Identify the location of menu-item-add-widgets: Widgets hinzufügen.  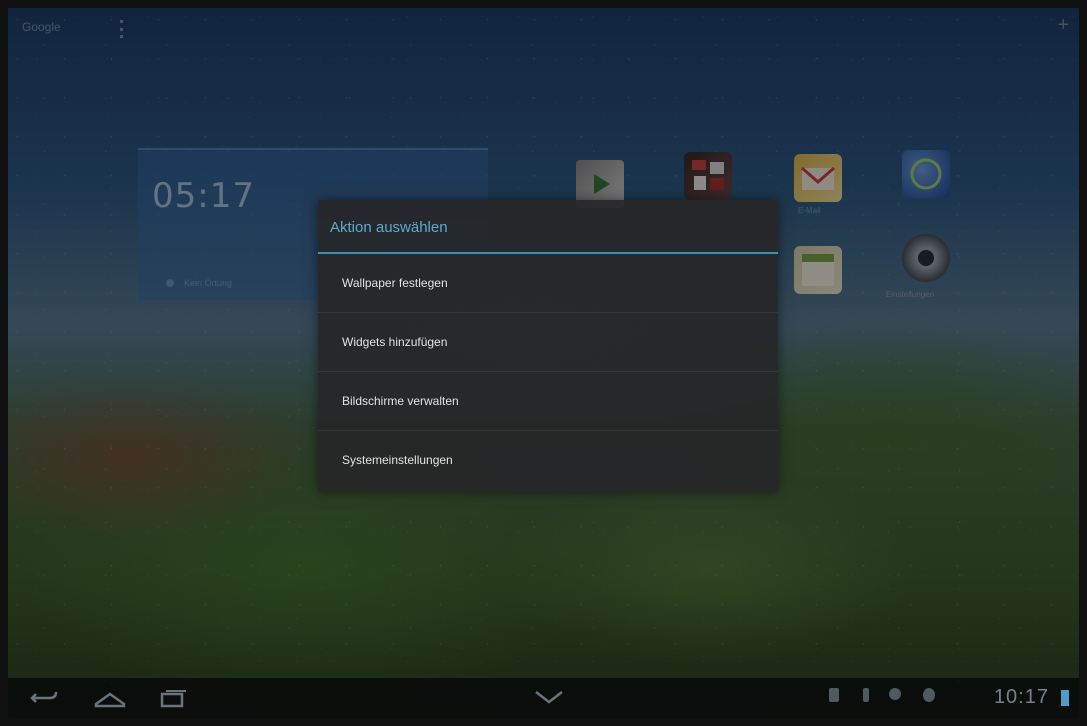
(548, 342).